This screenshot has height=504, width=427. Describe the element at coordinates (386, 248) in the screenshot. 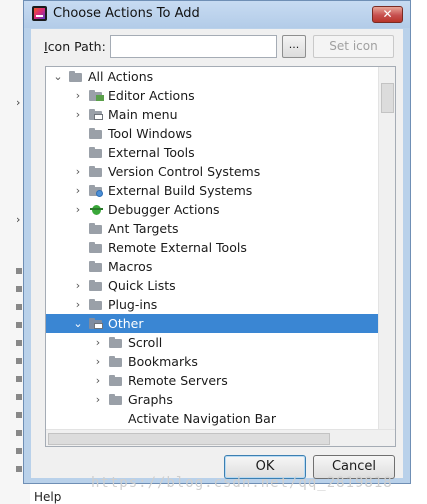

I see `vertical-scrollbar` at that location.